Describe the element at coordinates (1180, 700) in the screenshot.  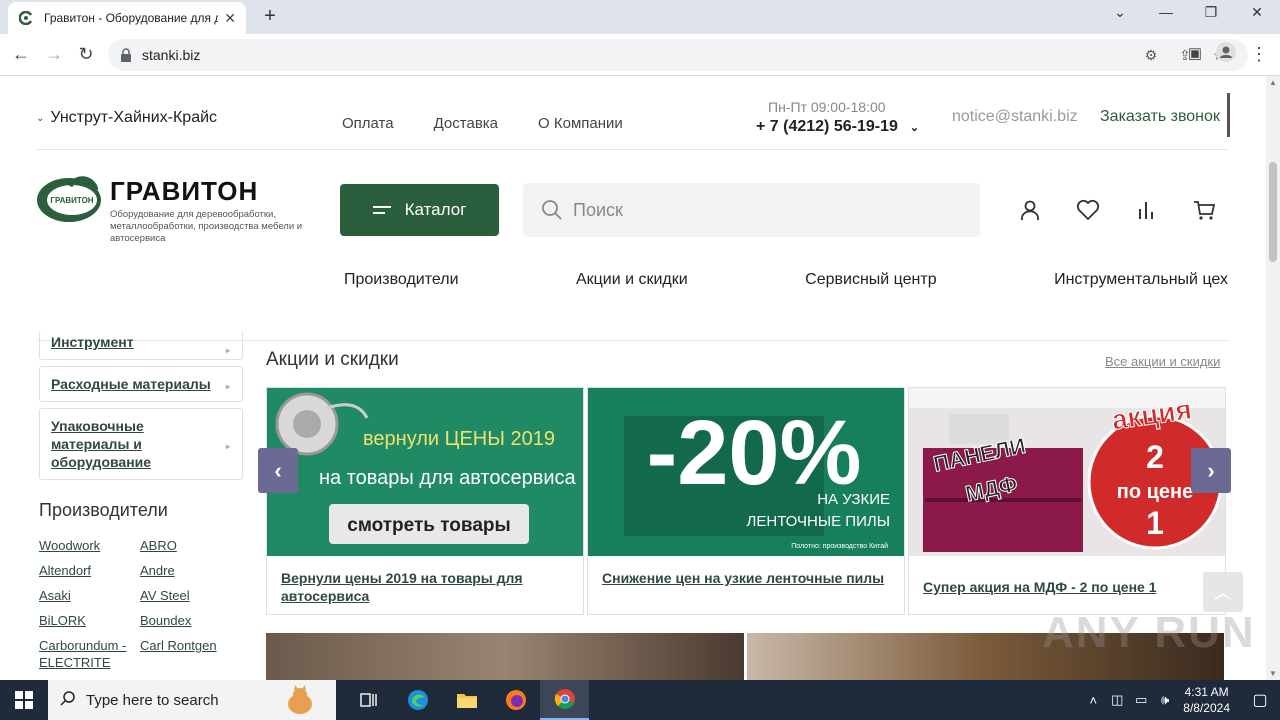
I see `system-tray: ˄ ◫ ▭ 🕪 4:31 AM 8/8/2024 ▢` at that location.